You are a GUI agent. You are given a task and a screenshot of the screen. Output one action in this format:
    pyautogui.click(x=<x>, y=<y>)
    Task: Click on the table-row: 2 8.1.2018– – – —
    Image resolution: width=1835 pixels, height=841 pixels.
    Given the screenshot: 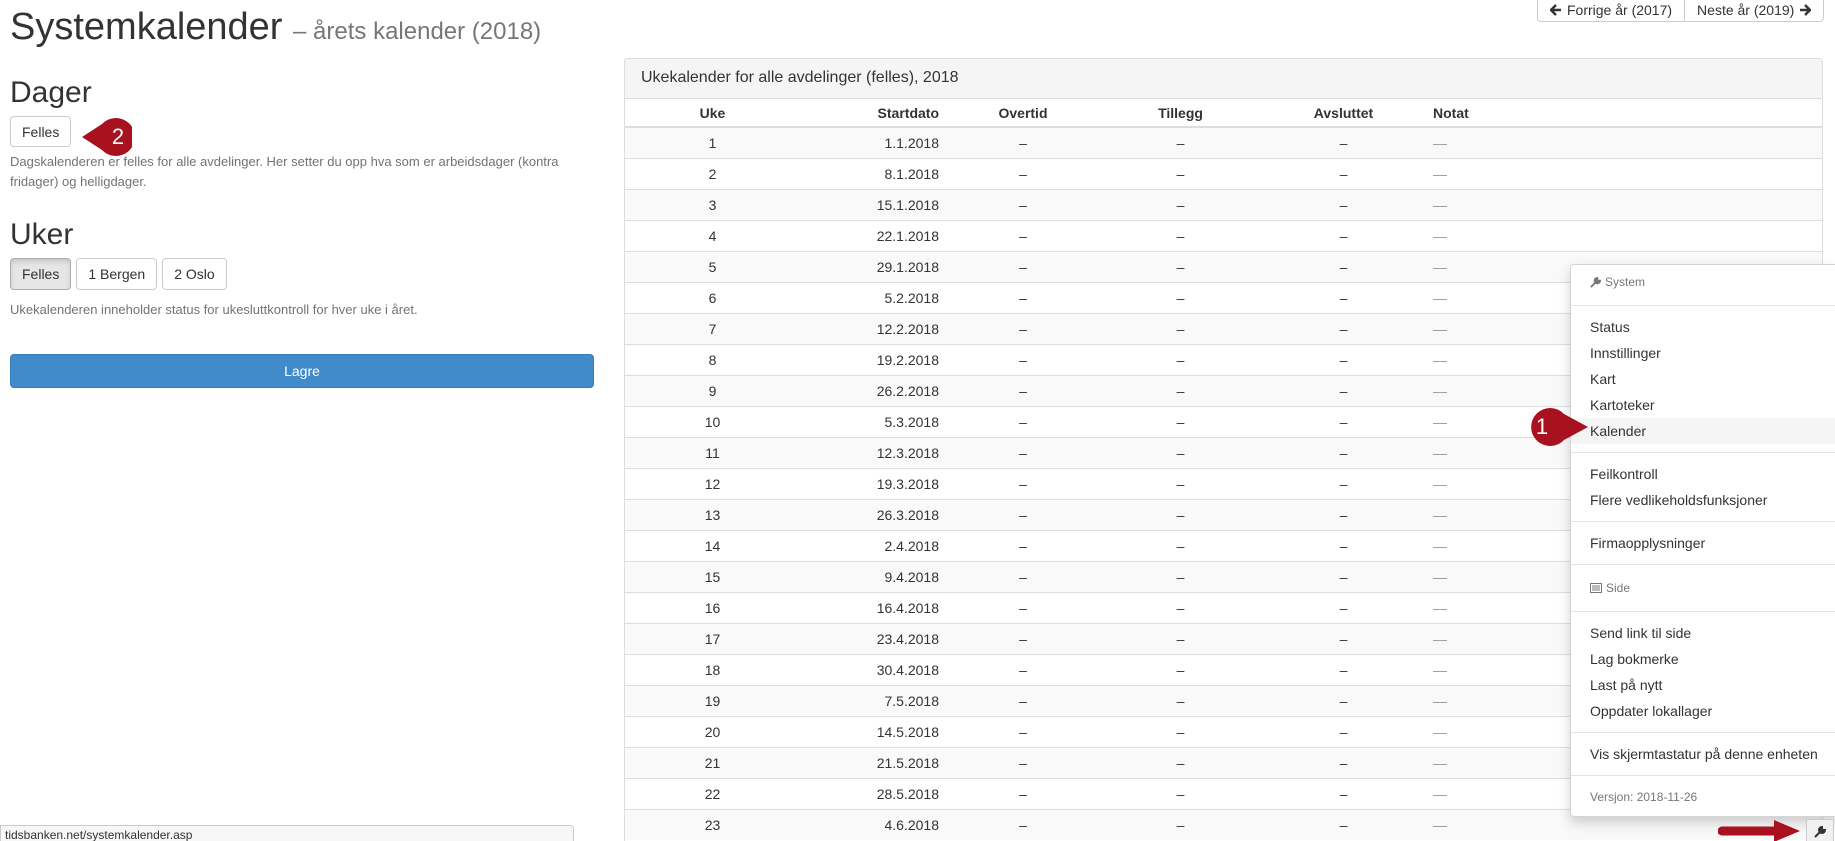 What is the action you would take?
    pyautogui.click(x=1223, y=173)
    